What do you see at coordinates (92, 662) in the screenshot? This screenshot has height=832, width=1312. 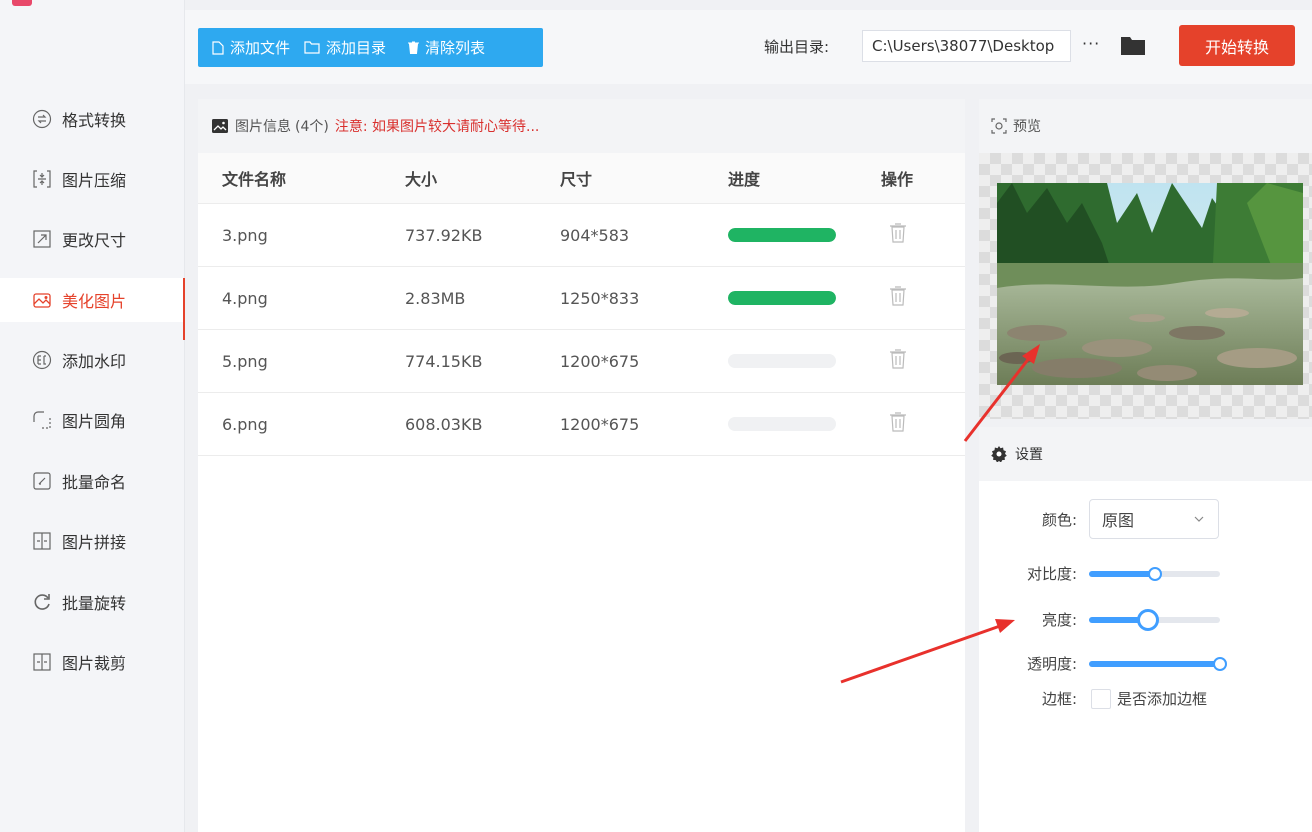 I see `sidebar-item-crop: 图片裁剪` at bounding box center [92, 662].